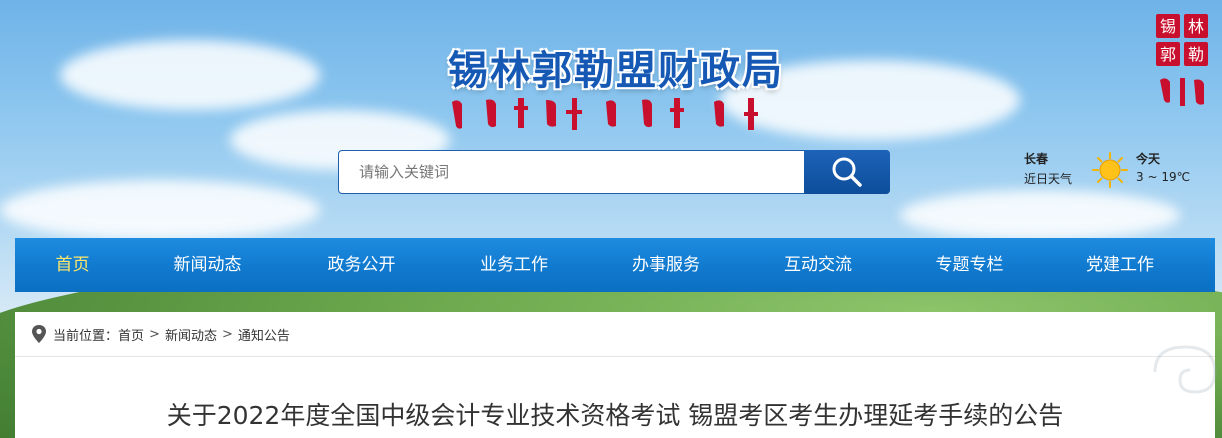 The height and width of the screenshot is (438, 1222). What do you see at coordinates (572, 172) in the screenshot?
I see `search-input` at bounding box center [572, 172].